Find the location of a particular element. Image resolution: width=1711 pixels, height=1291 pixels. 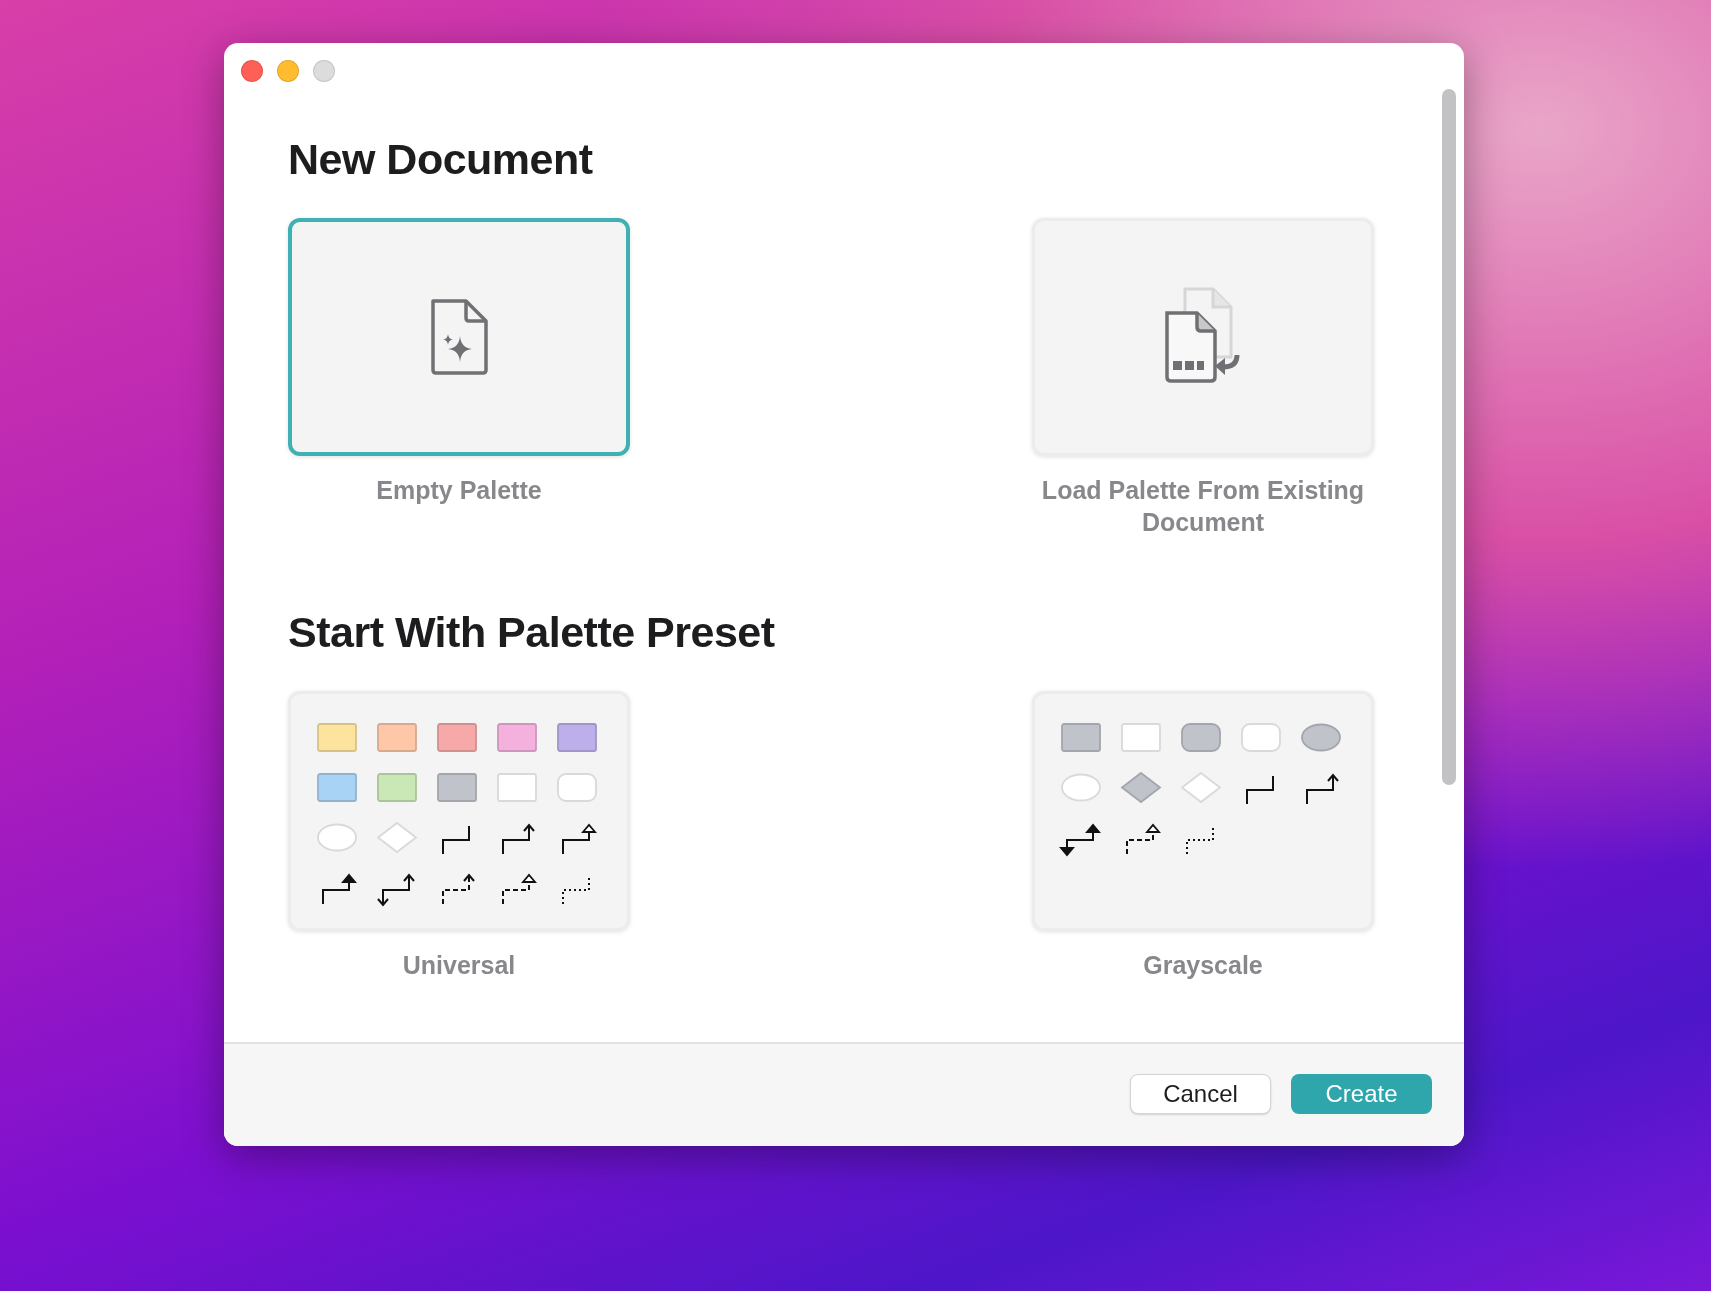

section-heading: New Document is located at coordinates (441, 159).